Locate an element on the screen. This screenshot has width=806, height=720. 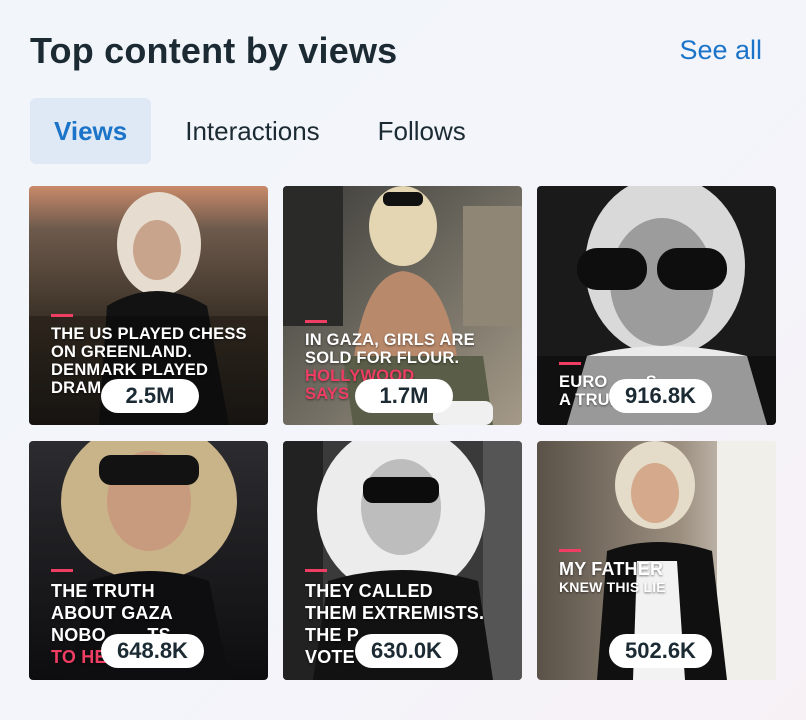
tab-interactions: Interactions is located at coordinates (252, 131).